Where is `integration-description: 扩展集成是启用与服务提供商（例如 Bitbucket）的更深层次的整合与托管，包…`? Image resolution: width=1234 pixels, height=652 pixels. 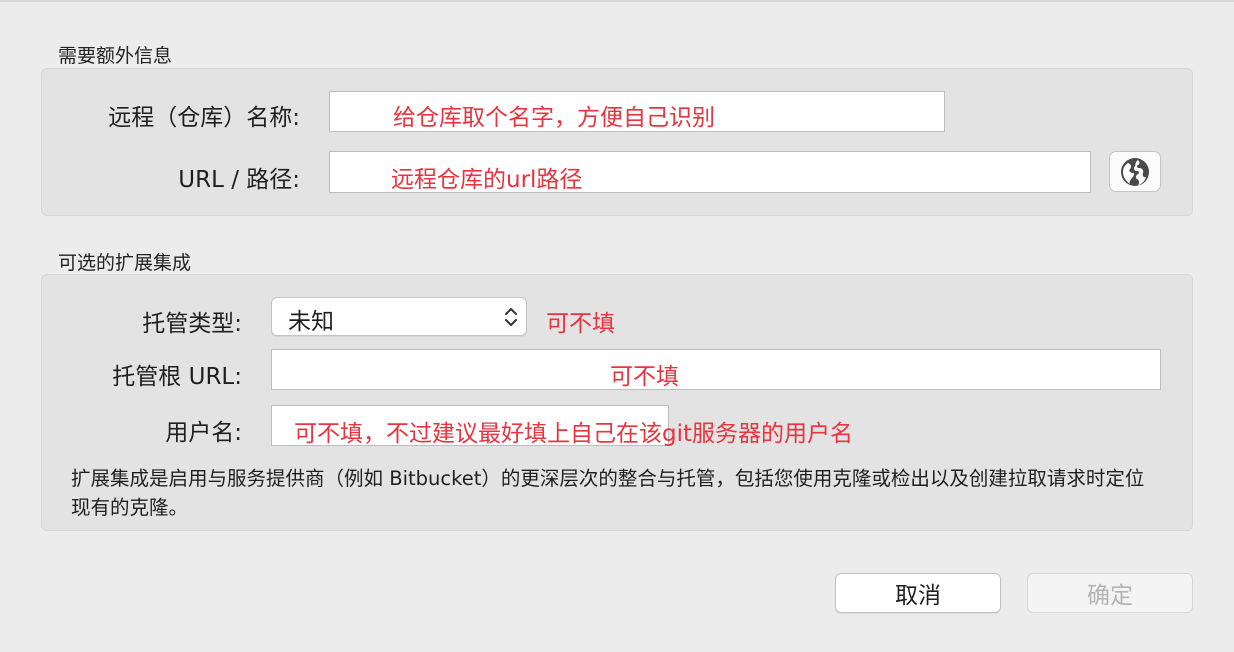 integration-description: 扩展集成是启用与服务提供商（例如 Bitbucket）的更深层次的整合与托管，包… is located at coordinates (608, 493).